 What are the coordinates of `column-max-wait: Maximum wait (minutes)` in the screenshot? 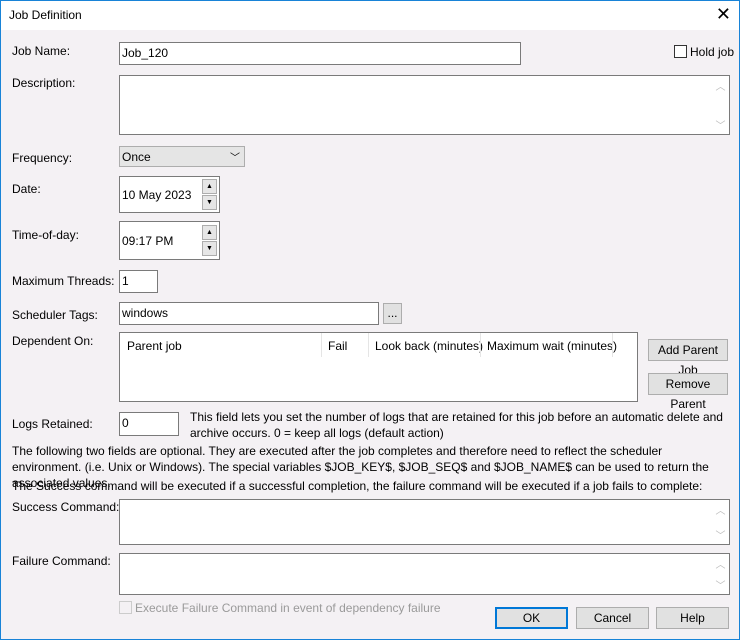 It's located at (552, 346).